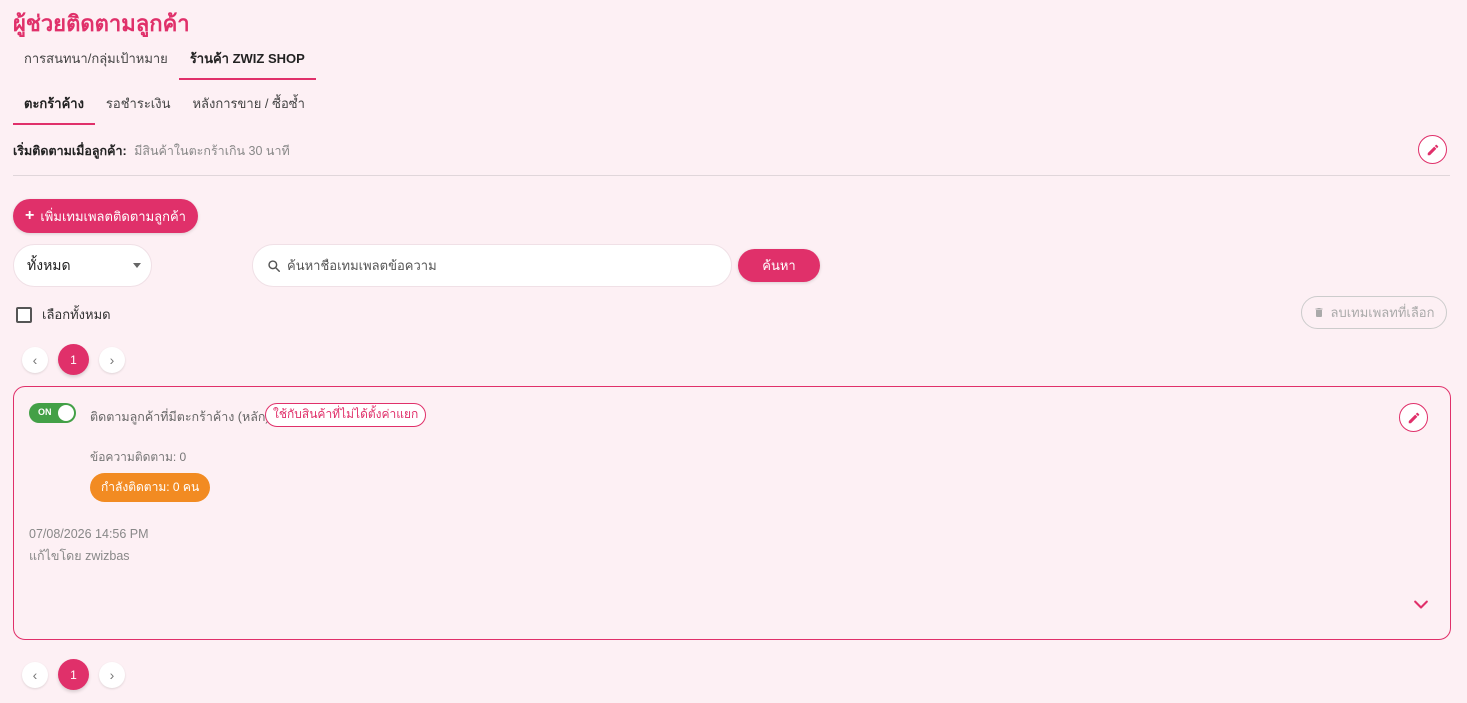 Image resolution: width=1467 pixels, height=703 pixels. I want to click on search-button: ค้นหา, so click(779, 265).